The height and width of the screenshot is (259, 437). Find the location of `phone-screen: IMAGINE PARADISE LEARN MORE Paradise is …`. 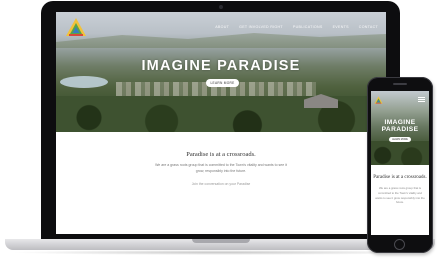

phone-screen: IMAGINE PARADISE LEARN MORE Paradise is … is located at coordinates (400, 163).